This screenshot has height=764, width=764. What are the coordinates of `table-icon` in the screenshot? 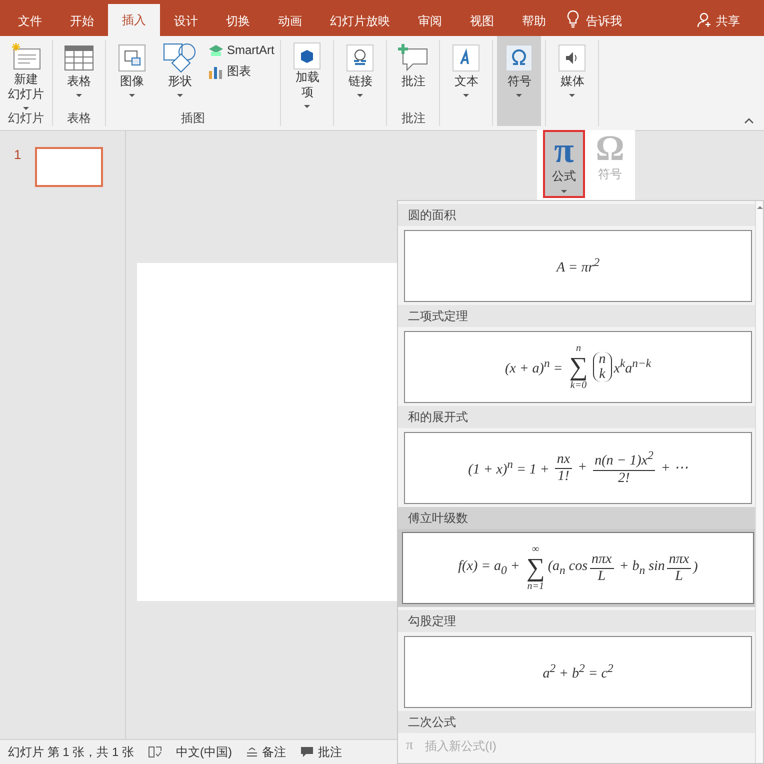 It's located at (79, 58).